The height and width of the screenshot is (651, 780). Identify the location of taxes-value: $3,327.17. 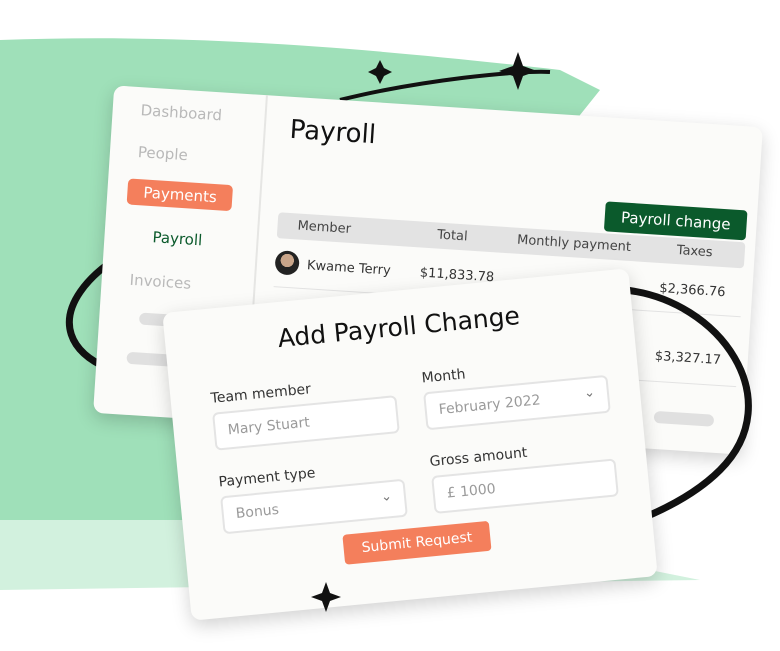
(688, 358).